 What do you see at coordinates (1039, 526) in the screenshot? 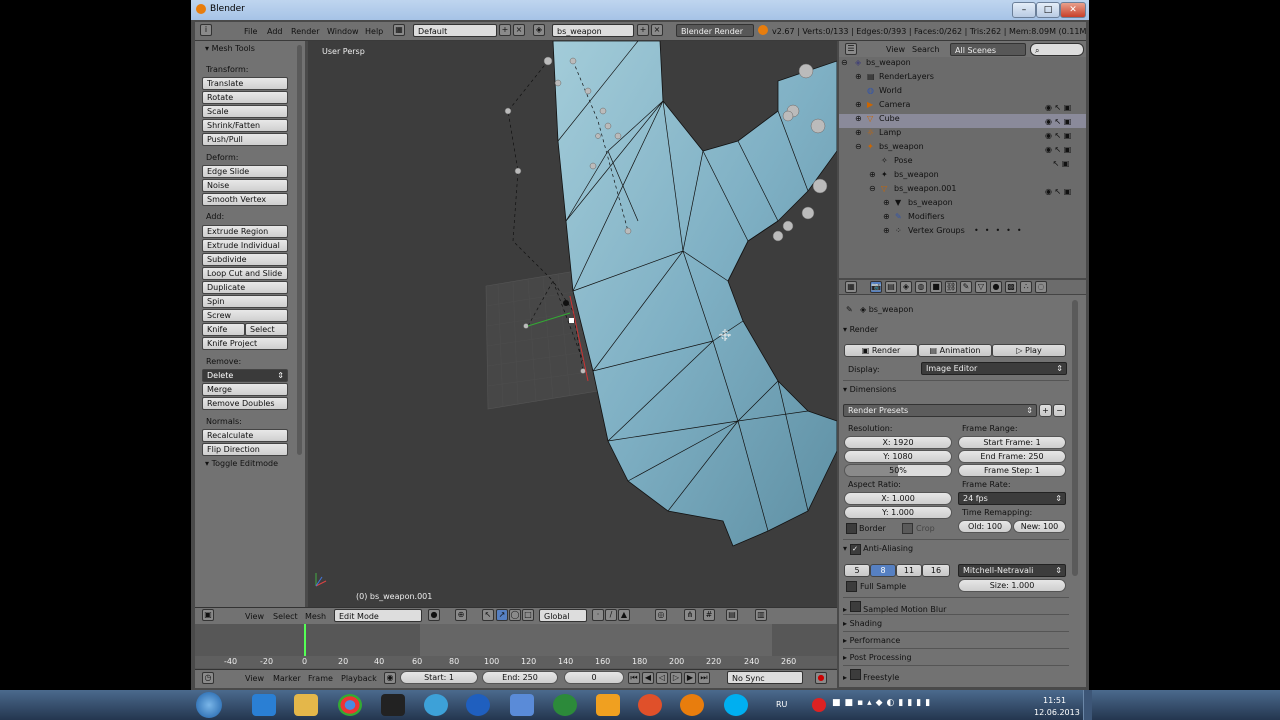
I see `time-new-field: New: 100` at bounding box center [1039, 526].